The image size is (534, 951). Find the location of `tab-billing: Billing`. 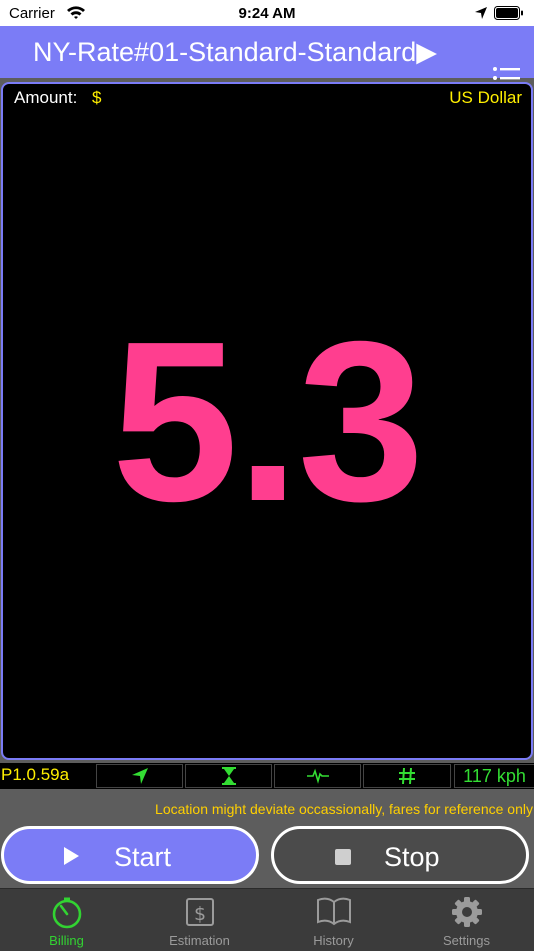

tab-billing: Billing is located at coordinates (66, 920).